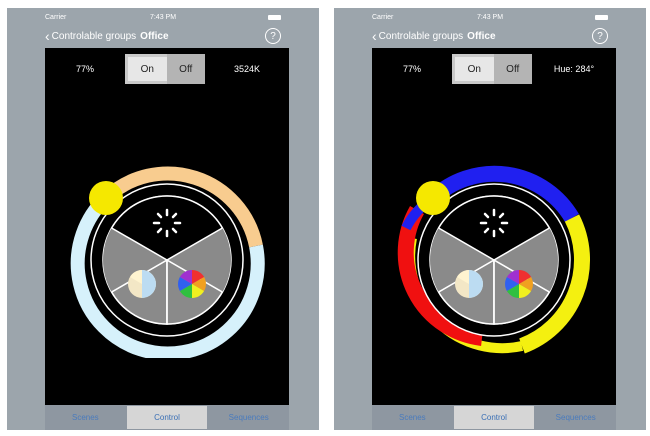  I want to click on hue-readout: Hue: 284°, so click(574, 69).